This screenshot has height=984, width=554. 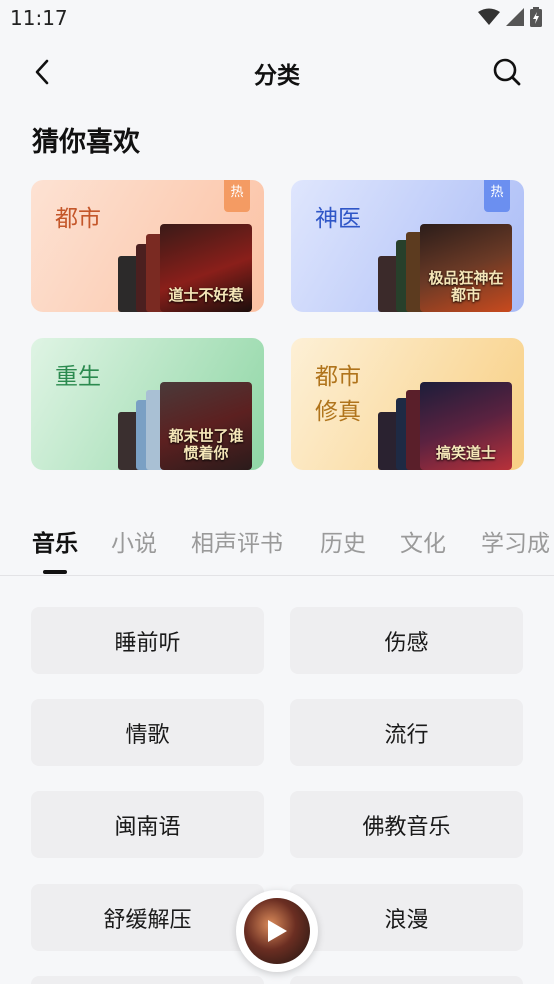 I want to click on book-covers: 搞笑道士, so click(x=442, y=424).